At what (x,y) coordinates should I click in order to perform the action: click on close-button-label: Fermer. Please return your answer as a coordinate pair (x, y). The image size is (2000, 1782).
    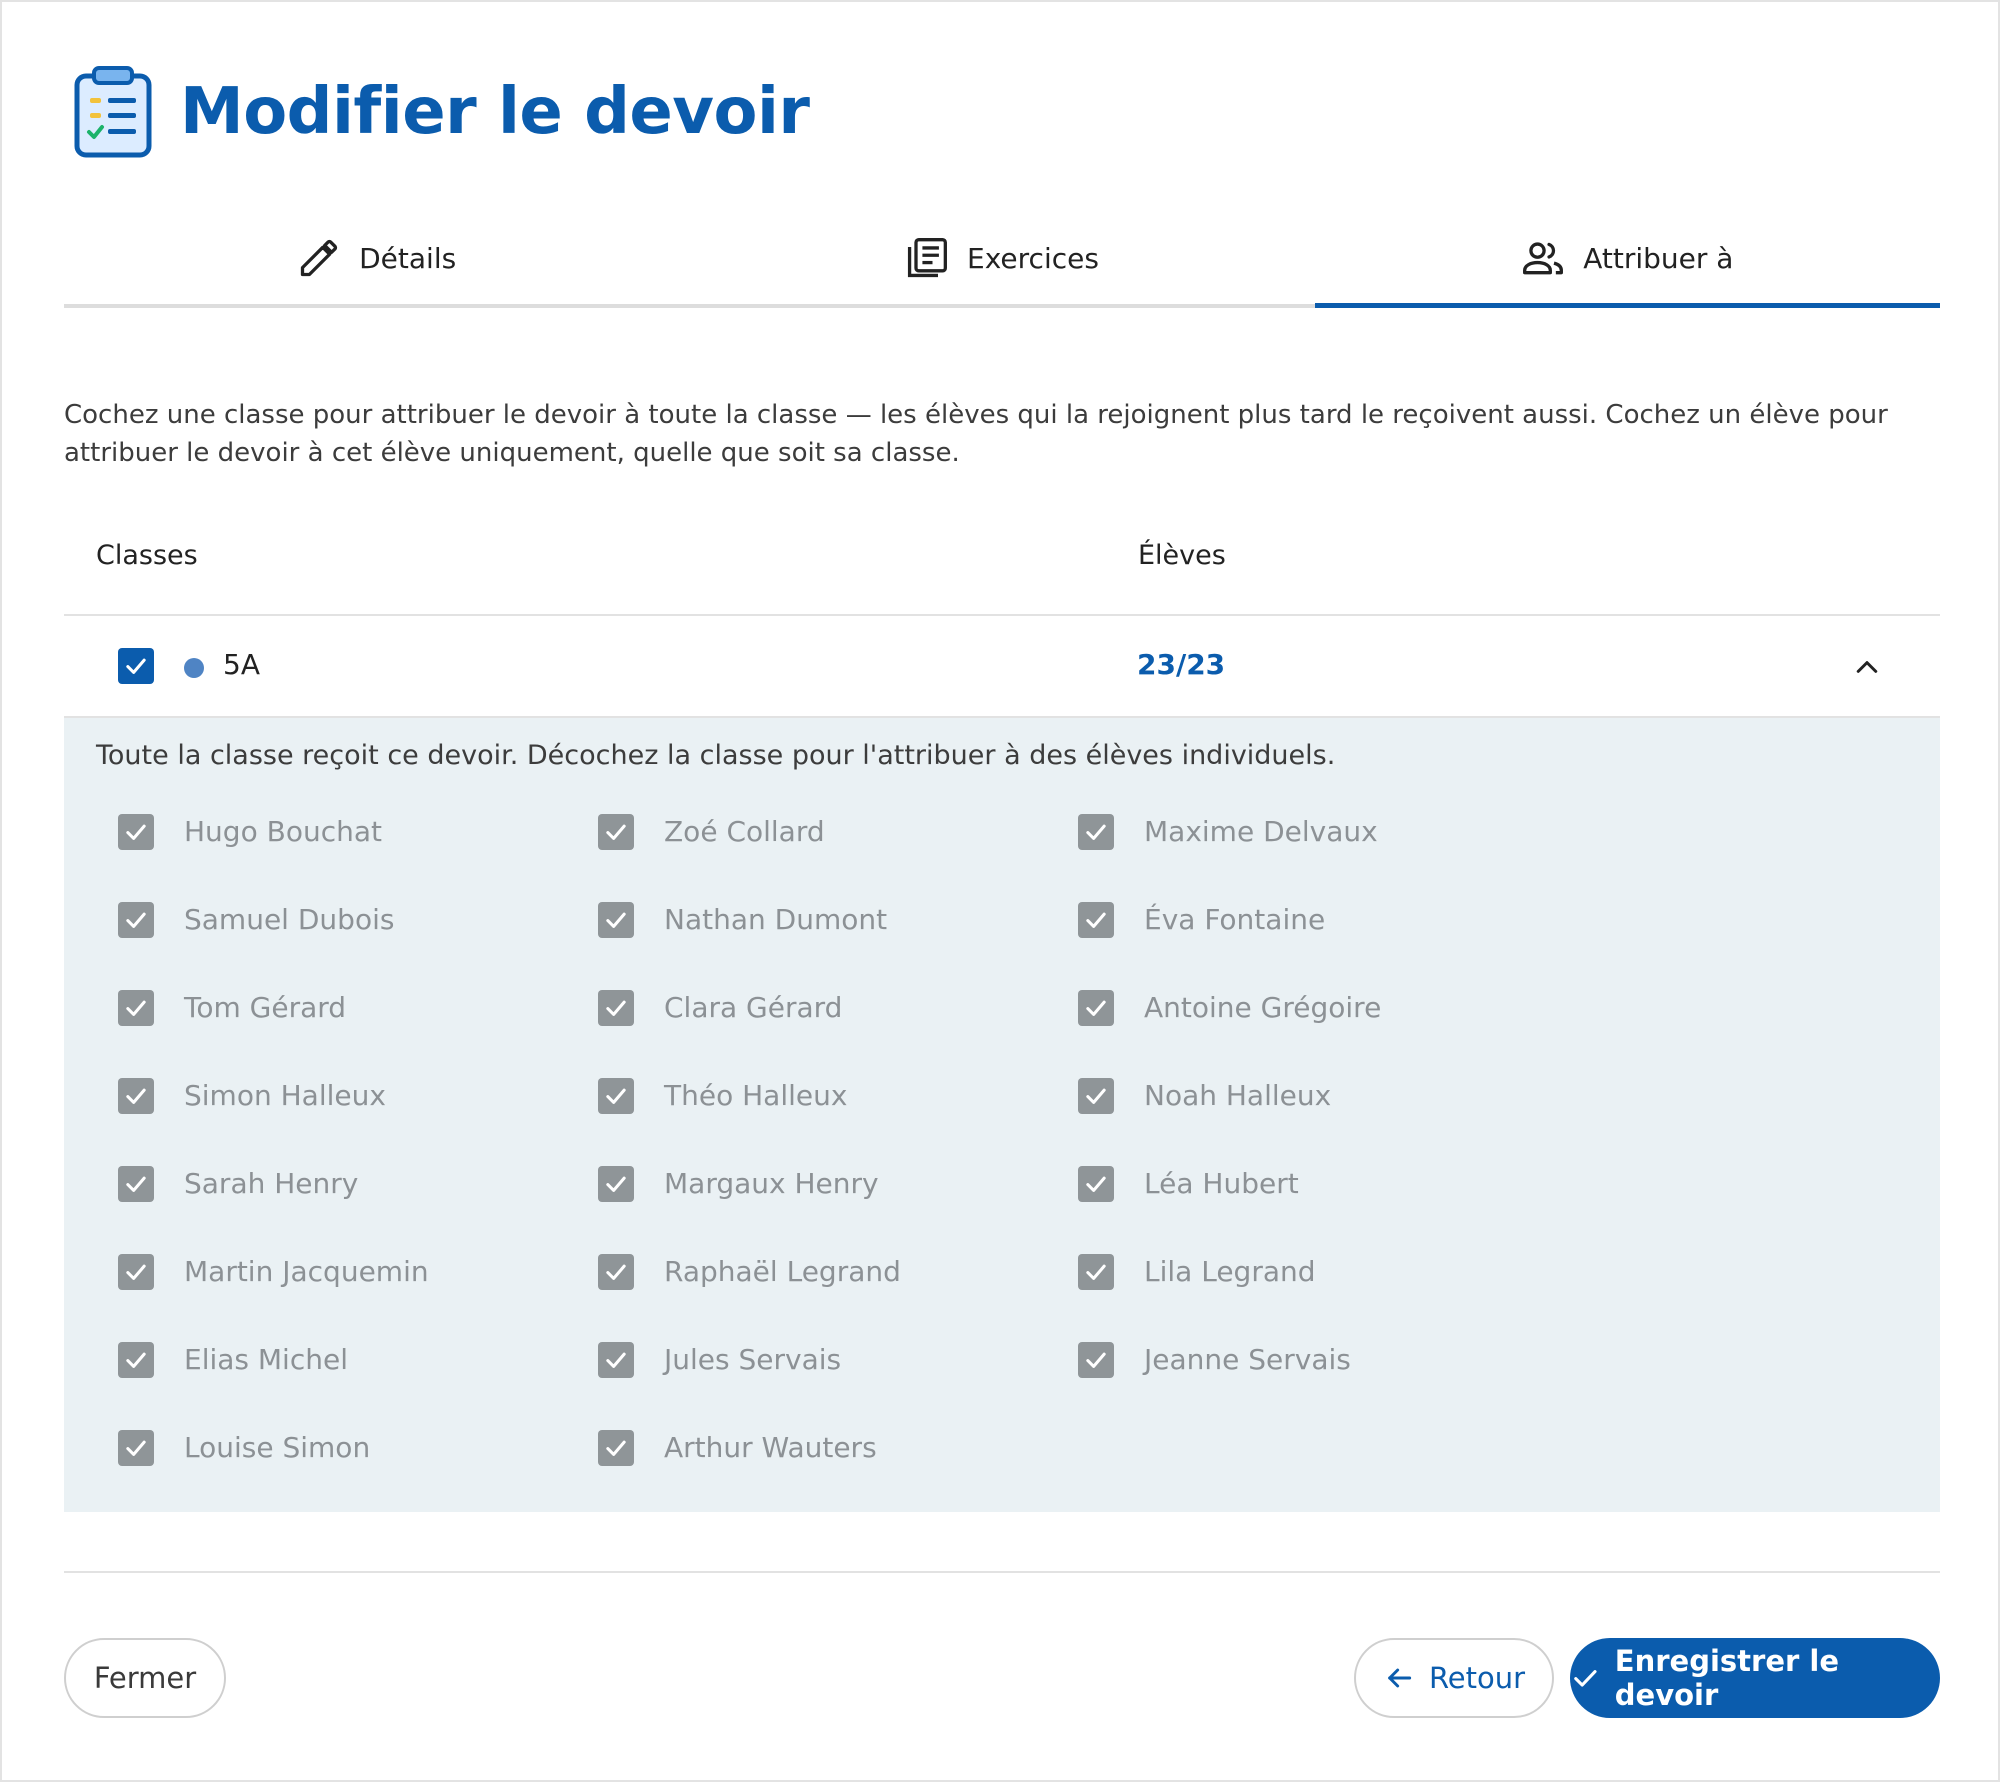
    Looking at the image, I should click on (145, 1678).